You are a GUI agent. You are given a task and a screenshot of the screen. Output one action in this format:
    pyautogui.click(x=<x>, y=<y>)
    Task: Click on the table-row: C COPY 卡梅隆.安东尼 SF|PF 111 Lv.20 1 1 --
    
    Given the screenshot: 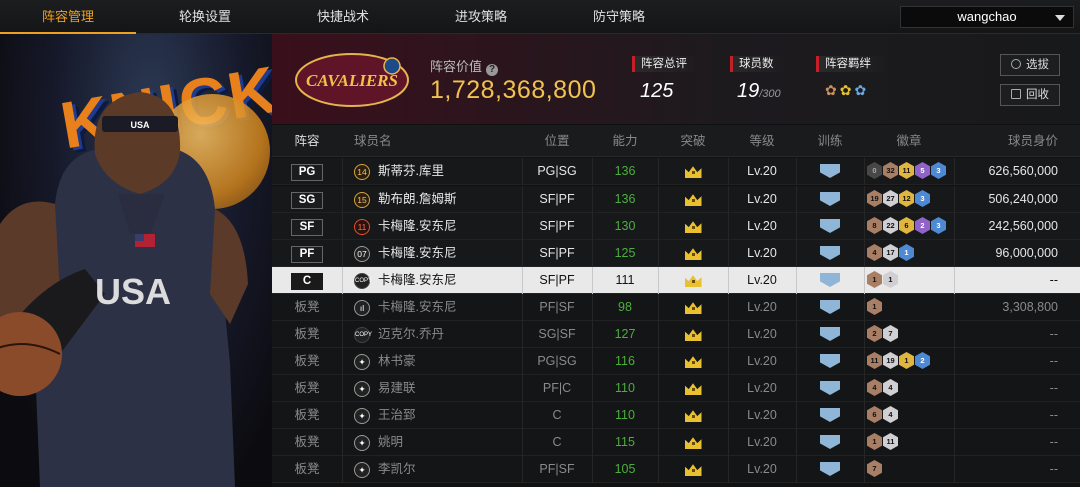 What is the action you would take?
    pyautogui.click(x=676, y=280)
    